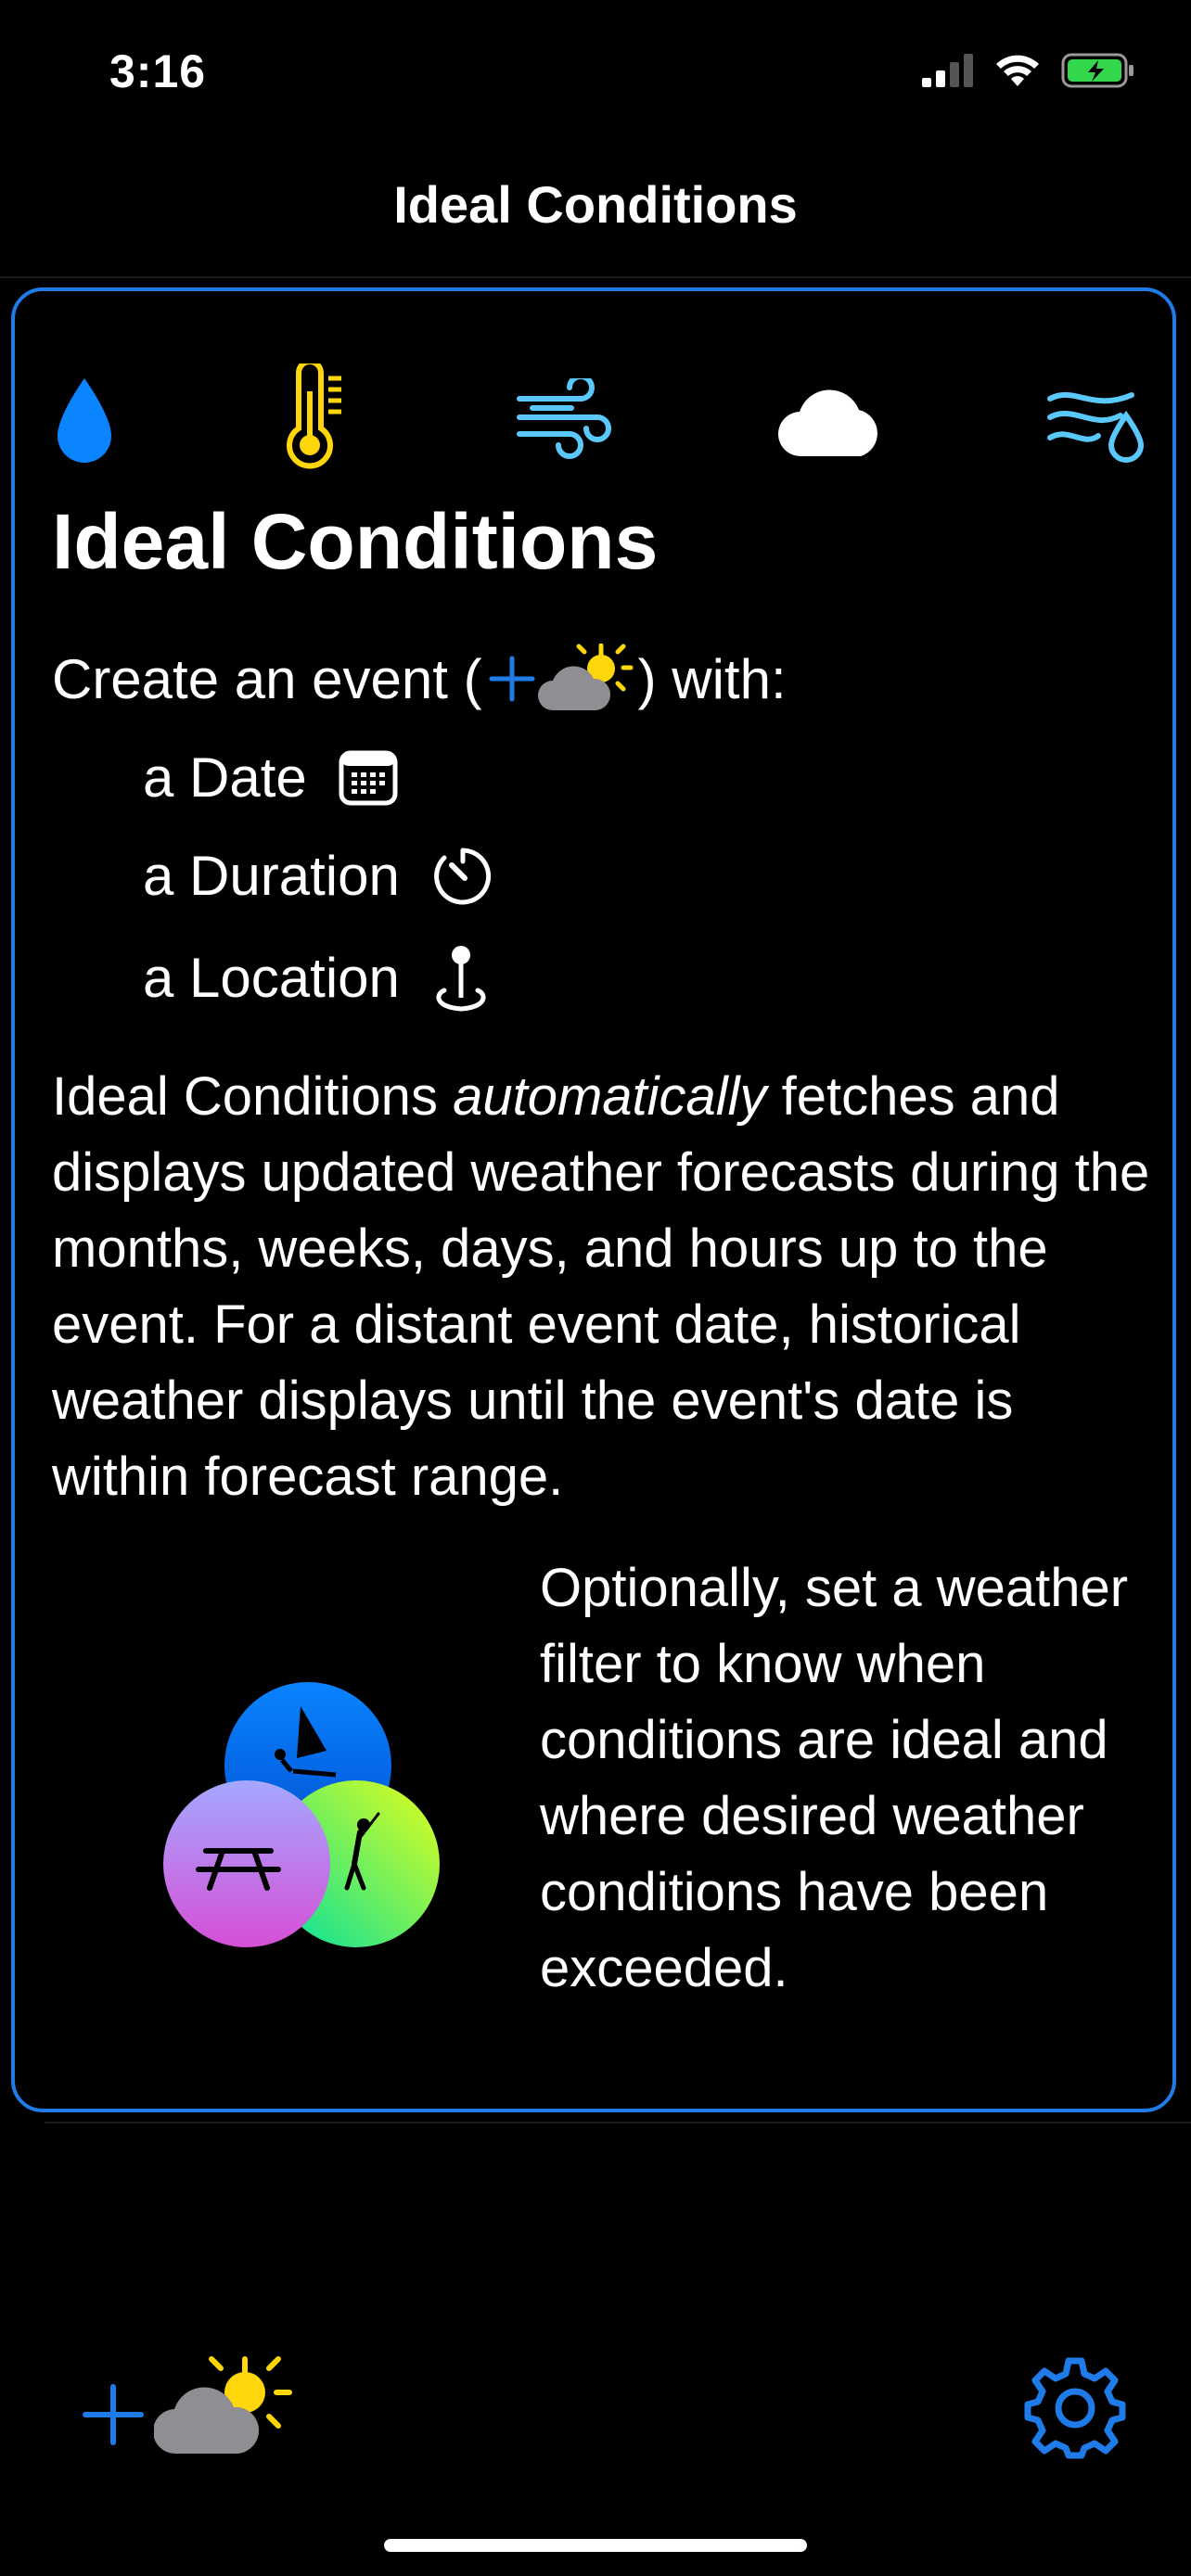  What do you see at coordinates (368, 777) in the screenshot?
I see `calendar-icon` at bounding box center [368, 777].